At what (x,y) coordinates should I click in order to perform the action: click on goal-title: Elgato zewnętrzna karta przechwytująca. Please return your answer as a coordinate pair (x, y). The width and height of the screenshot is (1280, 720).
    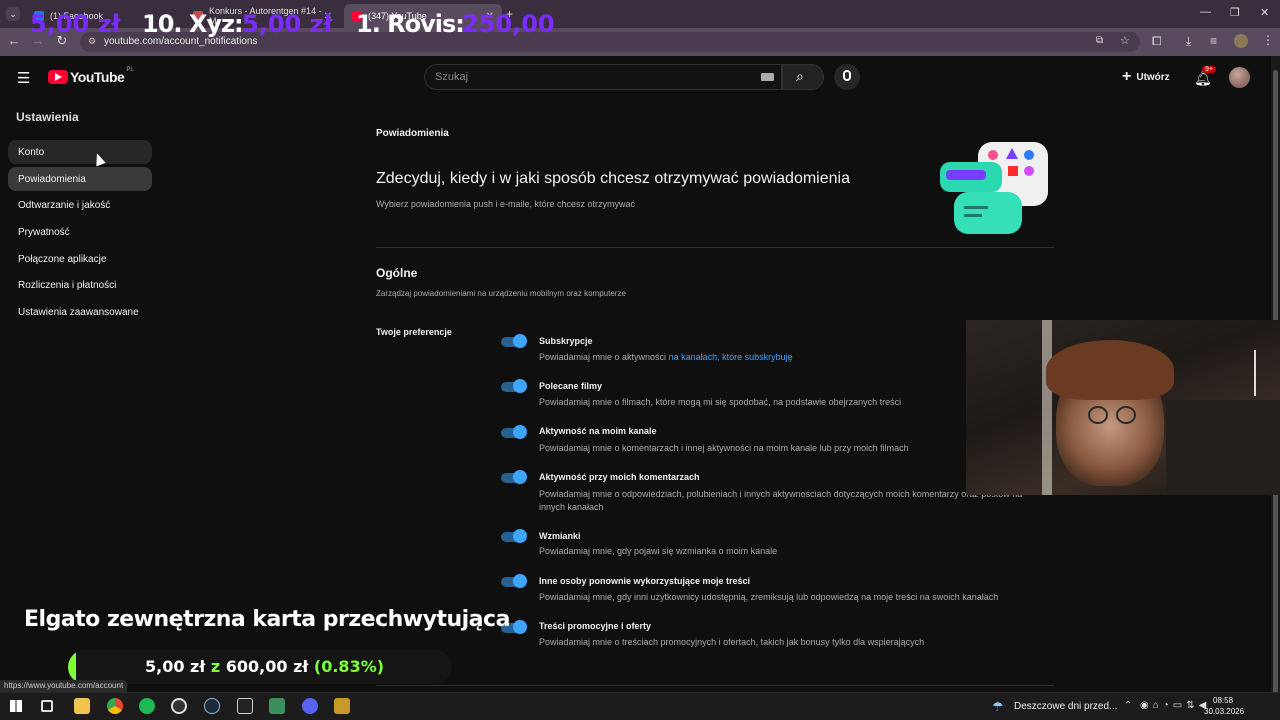
    Looking at the image, I should click on (267, 619).